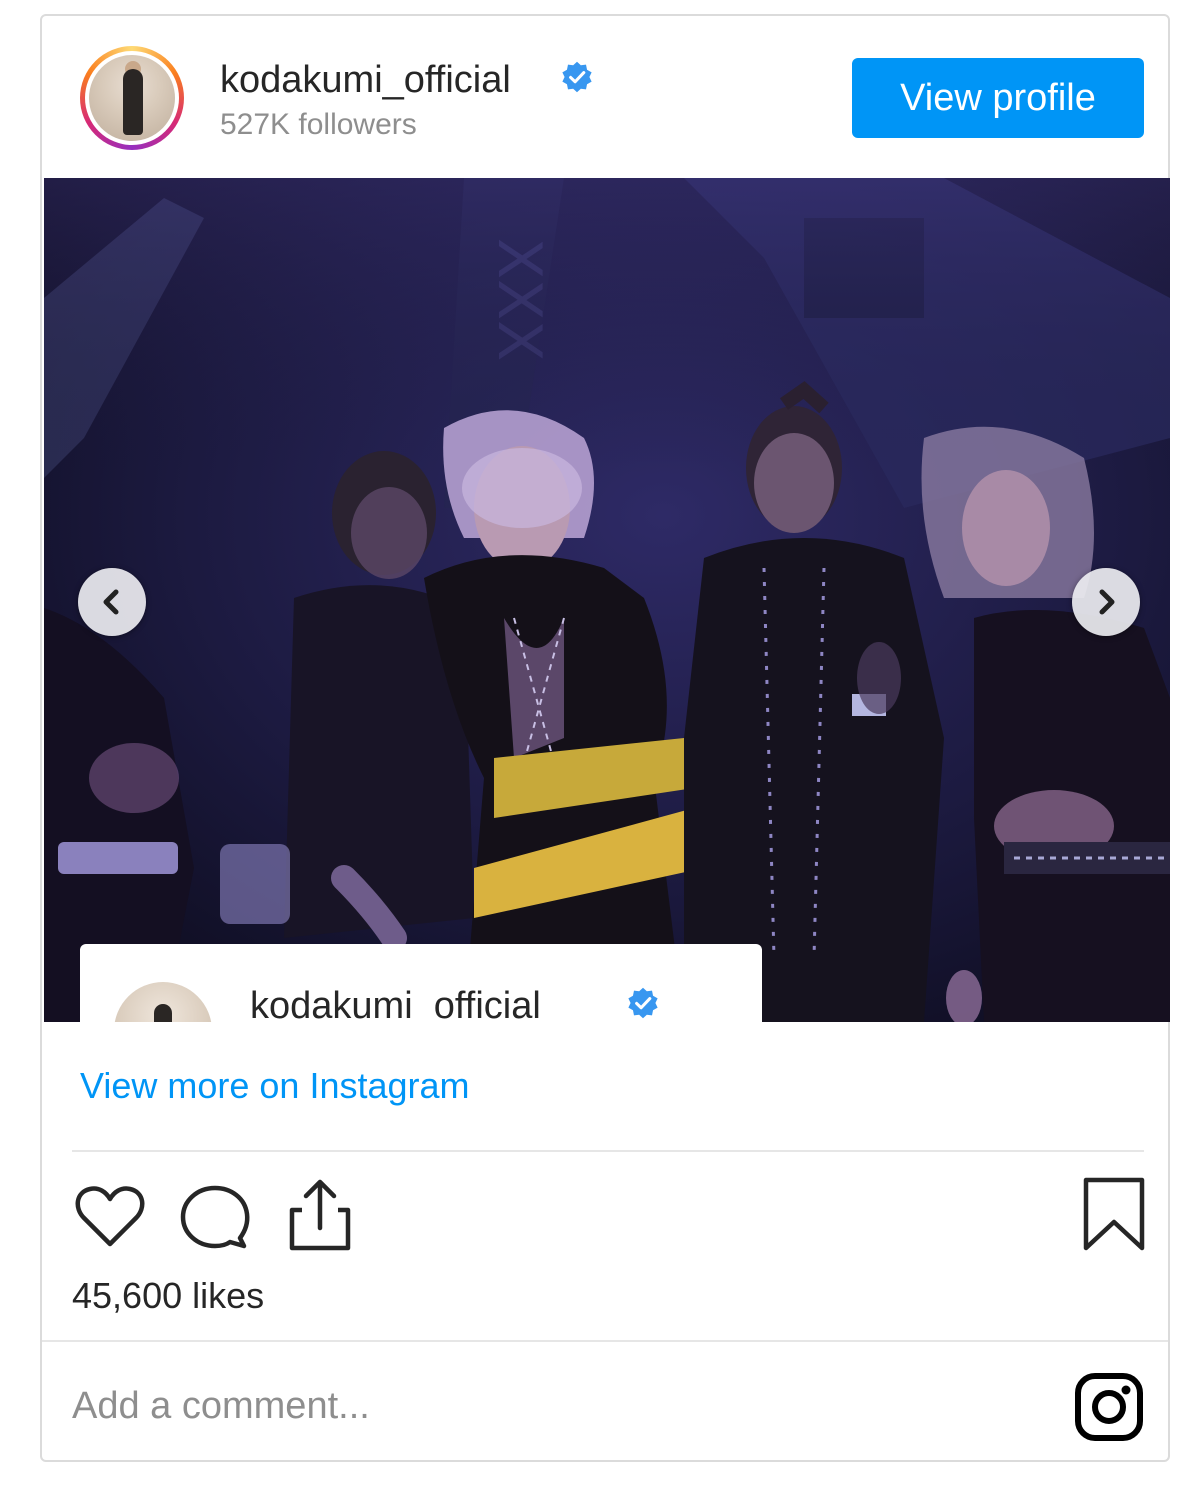 This screenshot has width=1200, height=1491. I want to click on heart-icon, so click(110, 1216).